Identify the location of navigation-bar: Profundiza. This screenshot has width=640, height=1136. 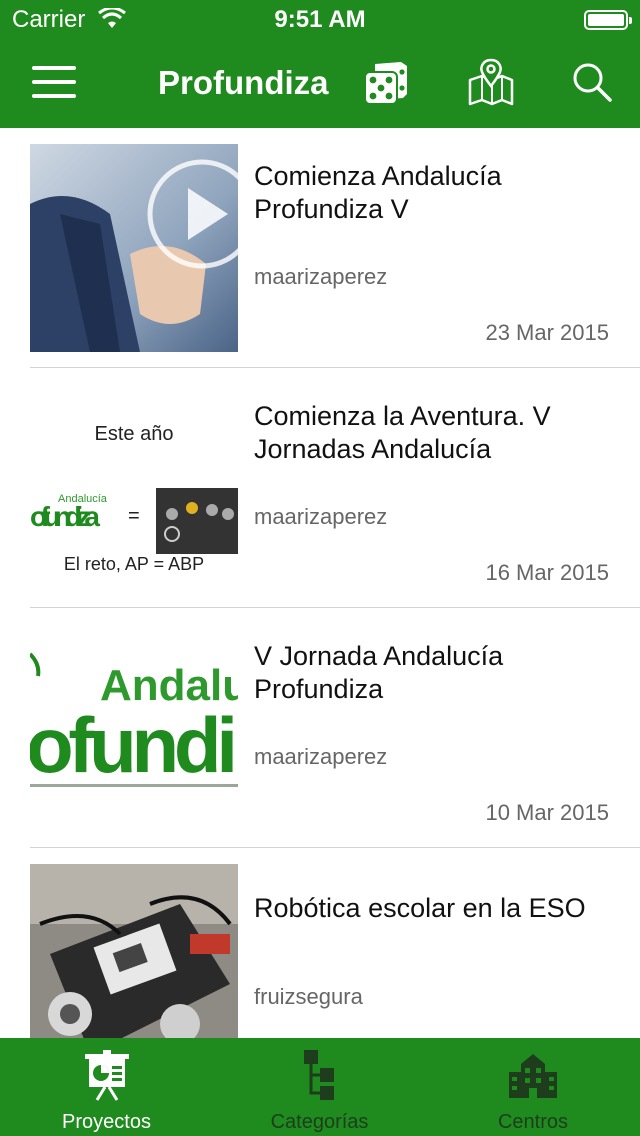
(320, 84).